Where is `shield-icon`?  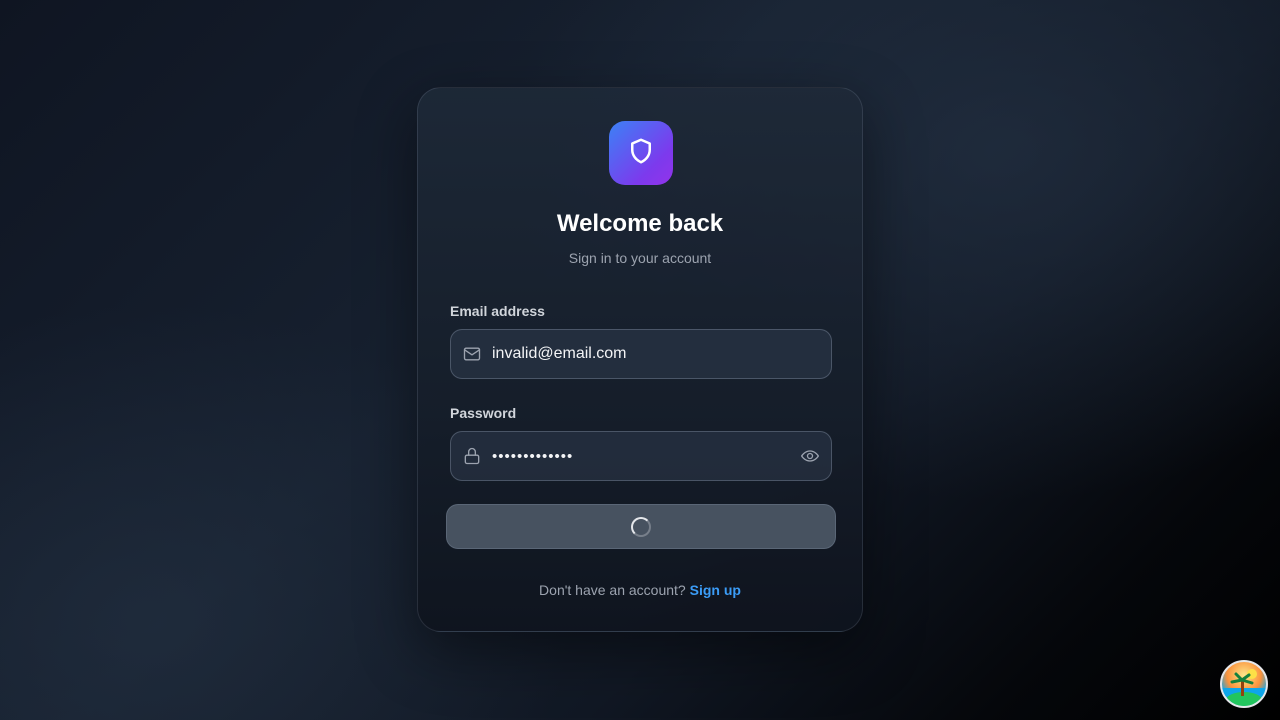 shield-icon is located at coordinates (641, 153).